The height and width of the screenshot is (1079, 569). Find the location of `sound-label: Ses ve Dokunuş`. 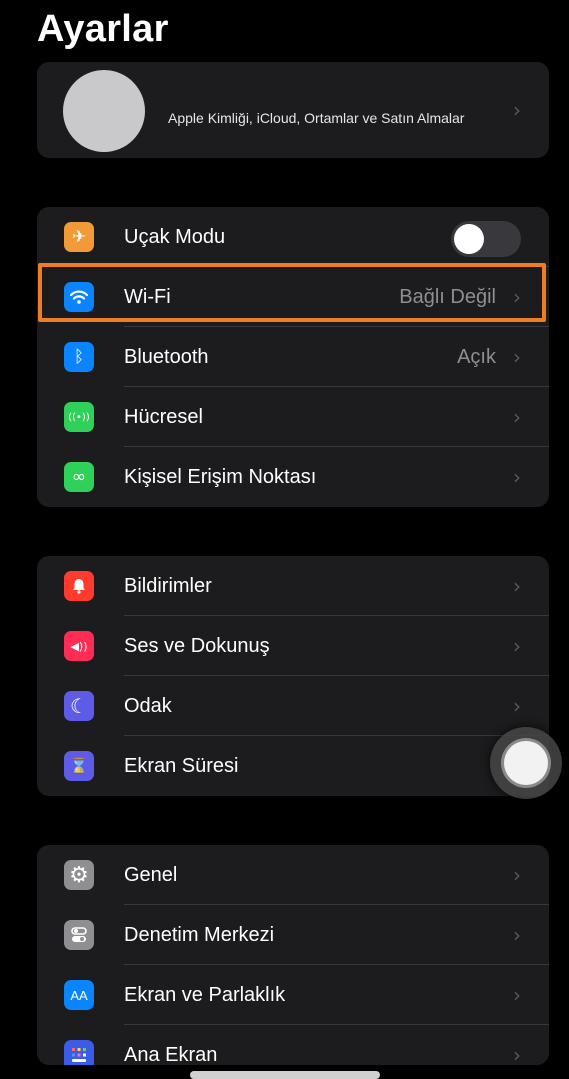

sound-label: Ses ve Dokunuş is located at coordinates (197, 646).